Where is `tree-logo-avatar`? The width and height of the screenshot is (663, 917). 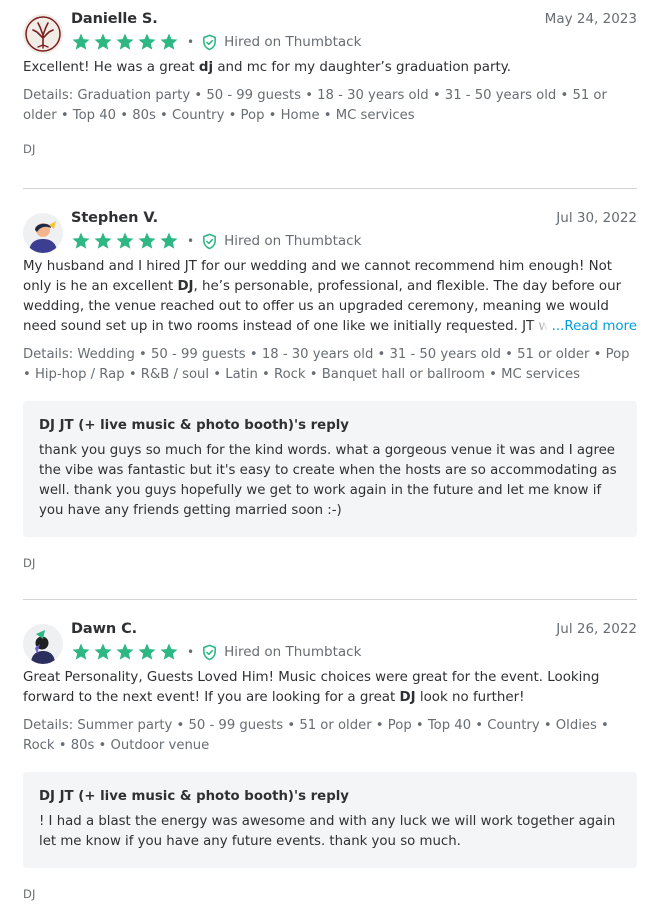
tree-logo-avatar is located at coordinates (43, 34).